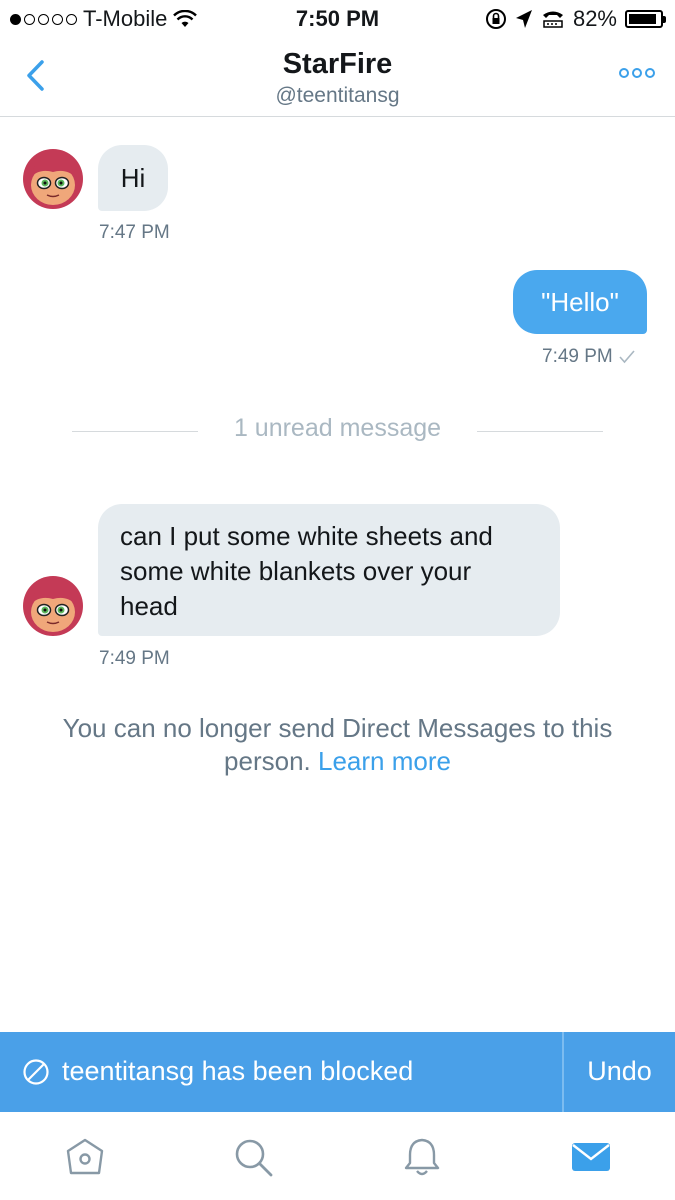 This screenshot has height=1200, width=675. Describe the element at coordinates (337, 19) in the screenshot. I see `status-bar: T-Mobile 7:50 PM 82%` at that location.